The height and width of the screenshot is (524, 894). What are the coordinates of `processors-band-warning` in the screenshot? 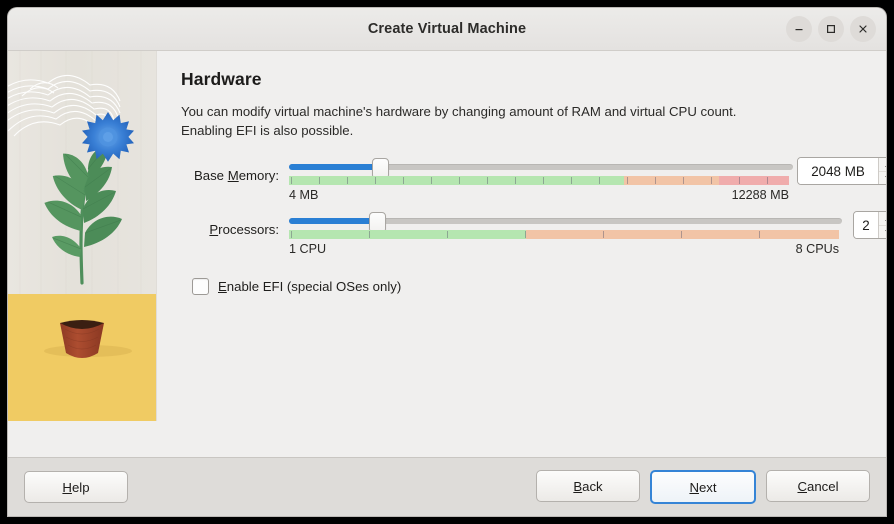 It's located at (682, 235).